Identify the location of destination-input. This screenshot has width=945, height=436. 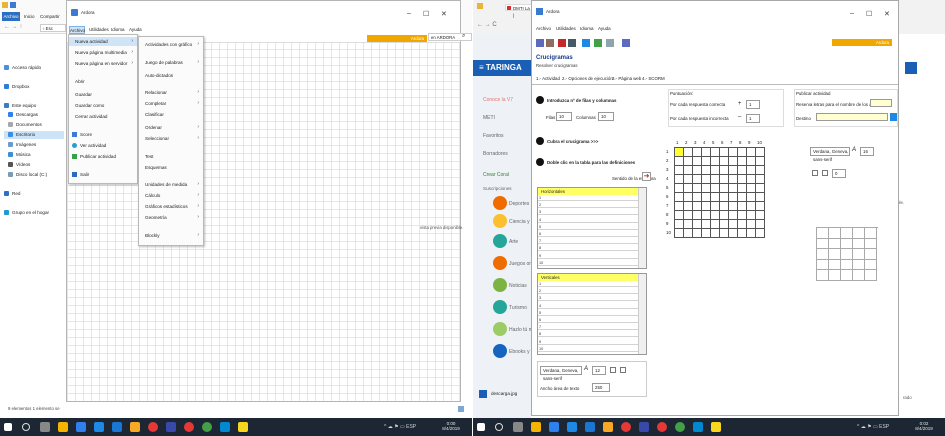
(852, 117).